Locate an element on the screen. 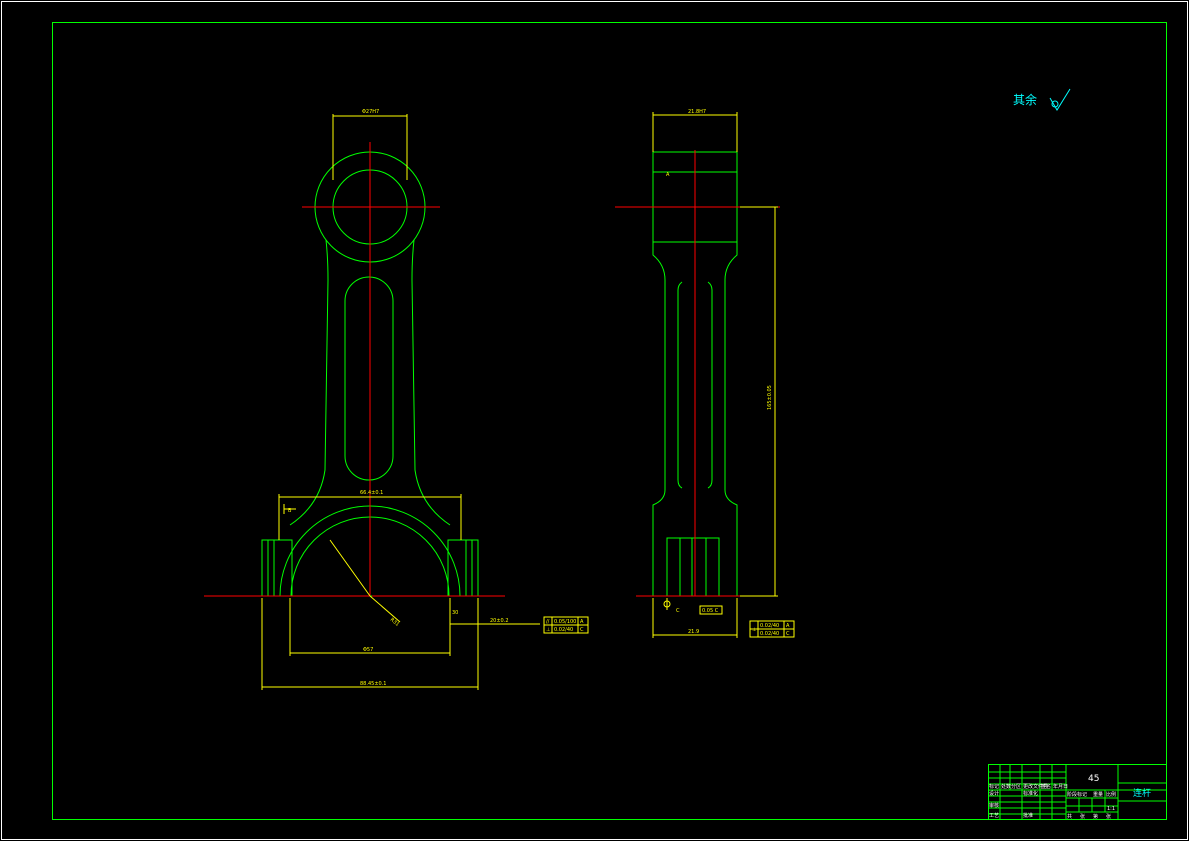 The image size is (1189, 841). svg-text: 标记 is located at coordinates (994, 786).